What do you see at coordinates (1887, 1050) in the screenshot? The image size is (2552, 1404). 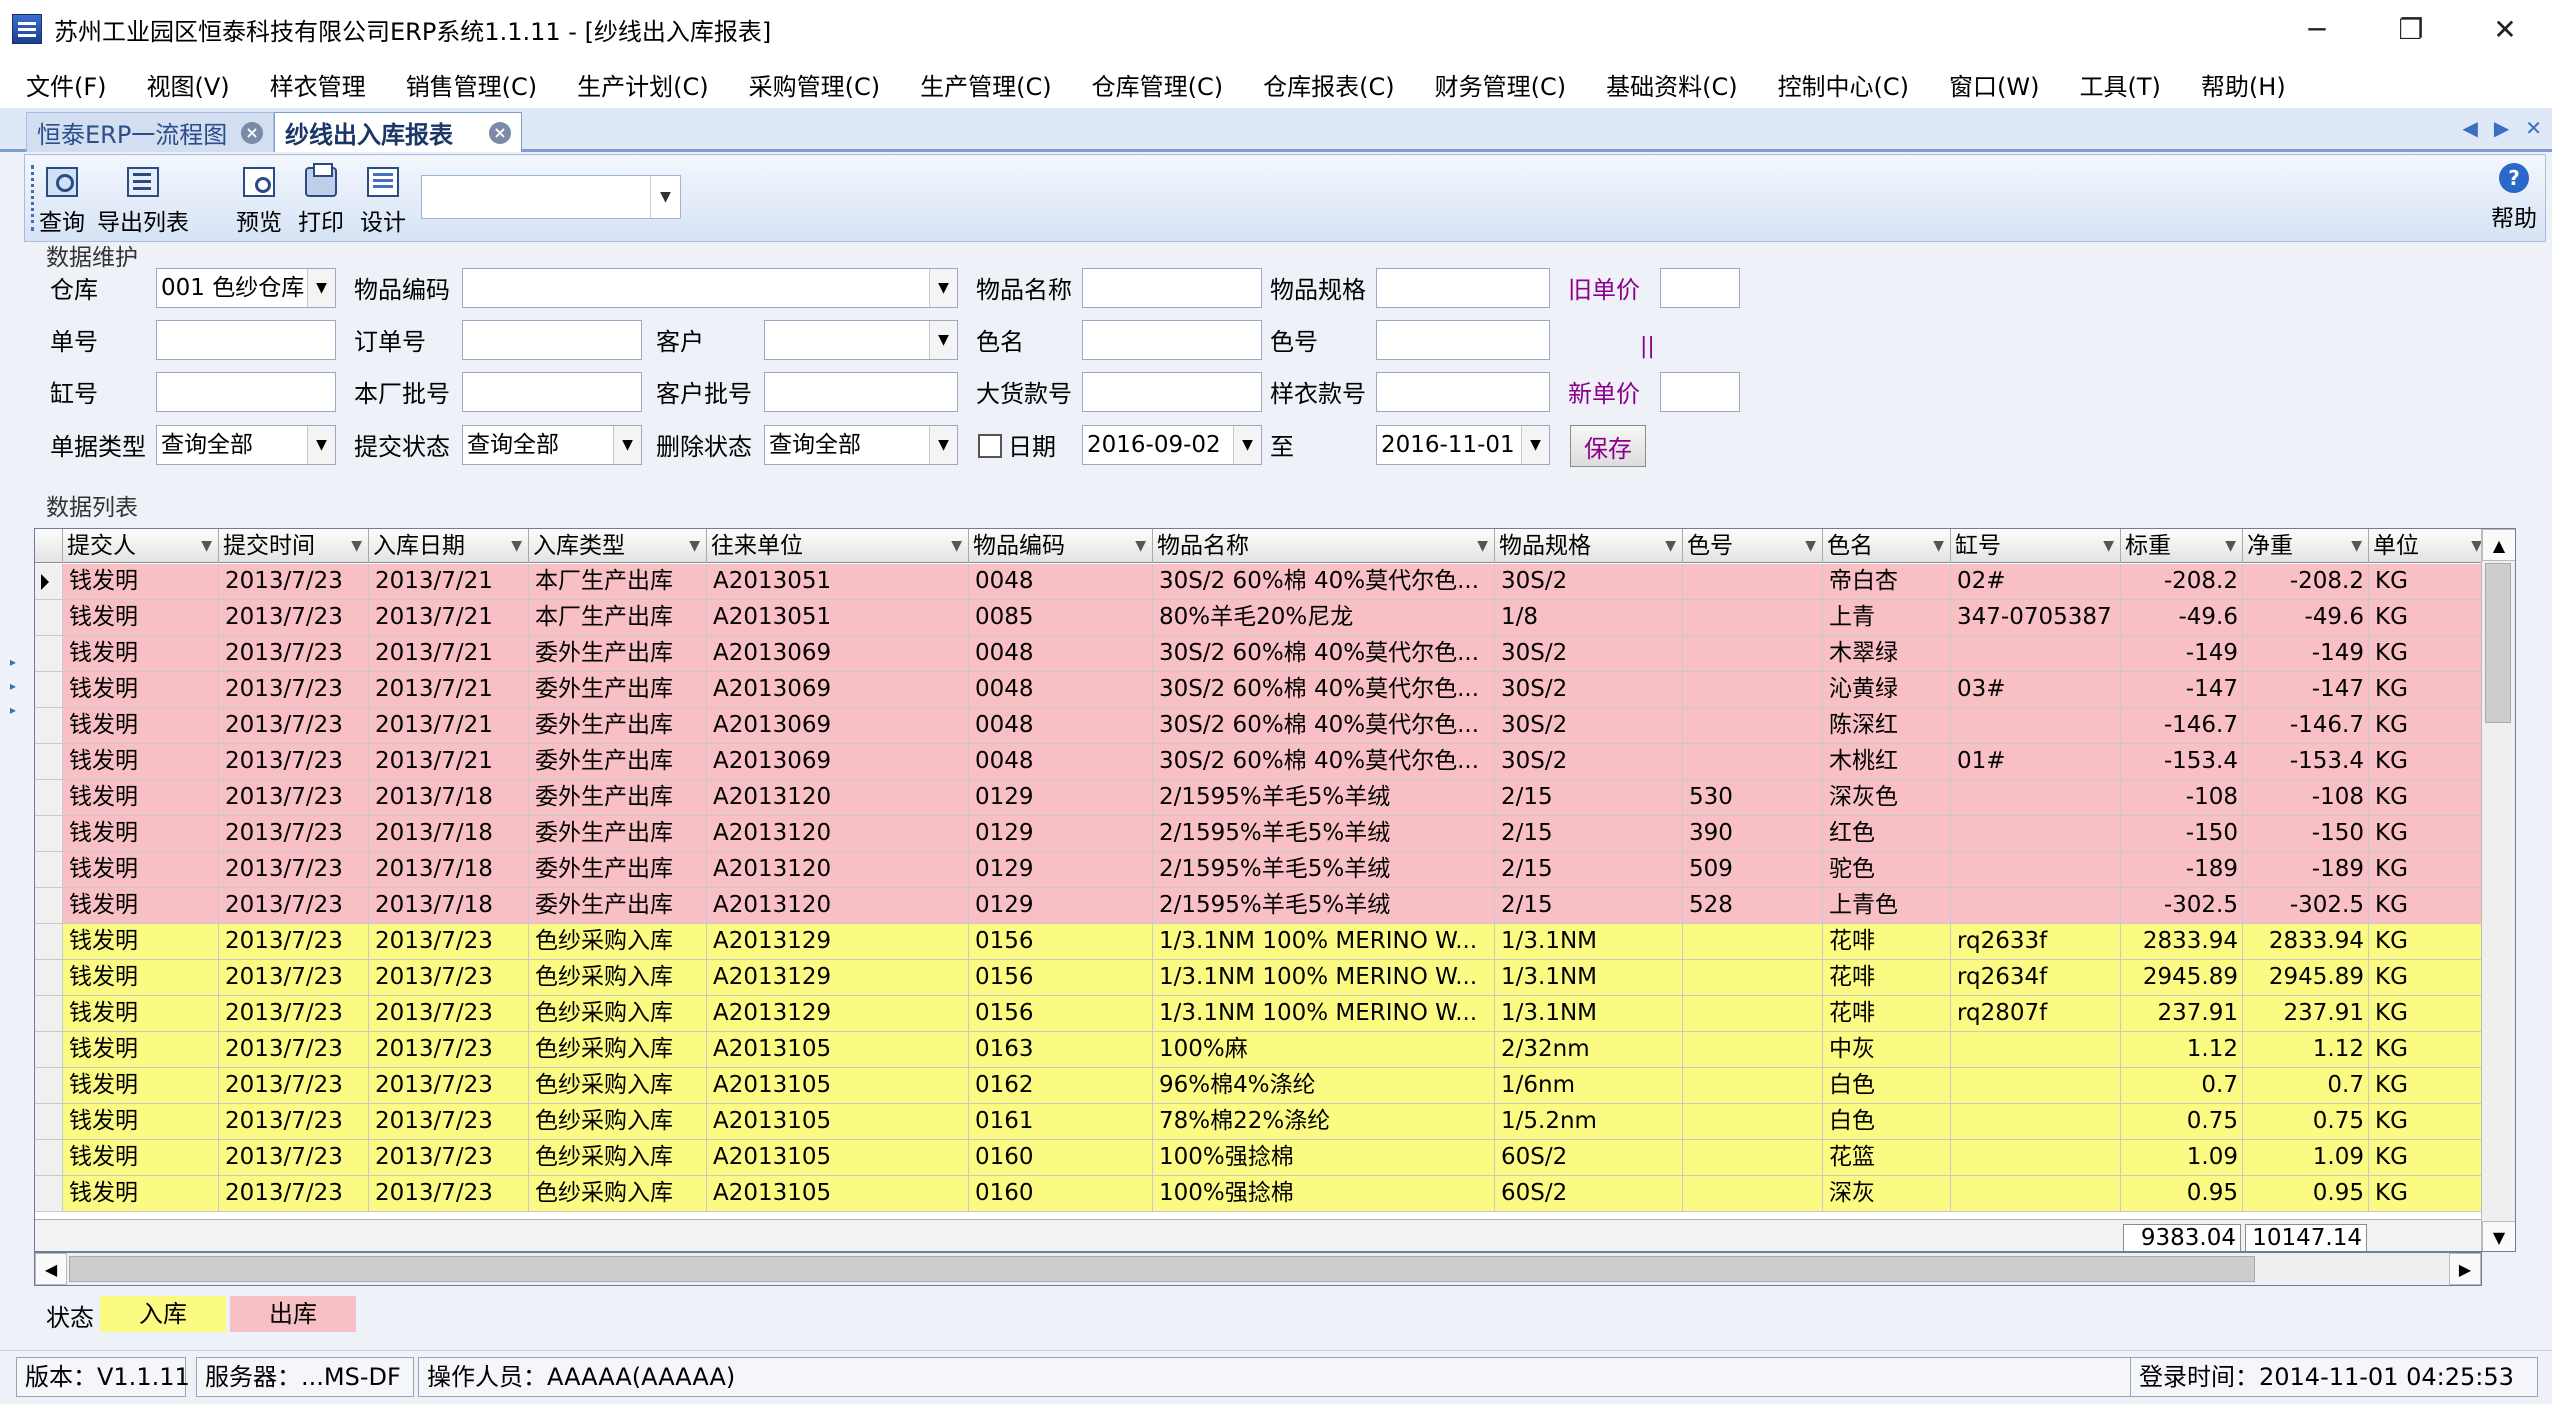 I see `table-cell: 中灰` at bounding box center [1887, 1050].